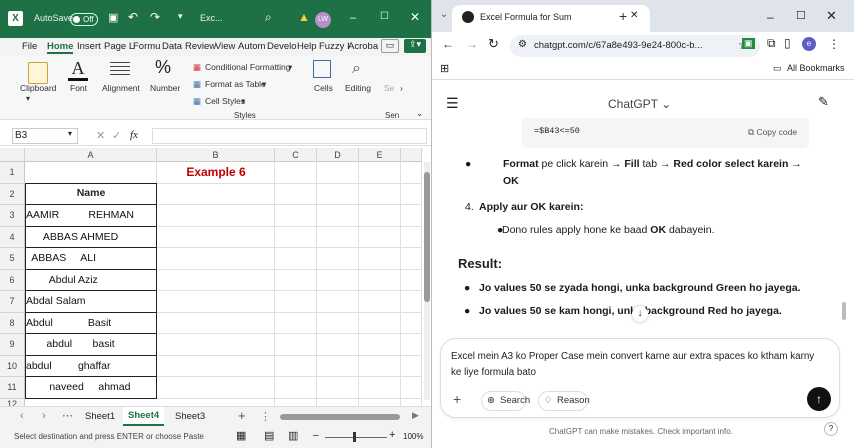  What do you see at coordinates (12, 194) in the screenshot?
I see `row-header: 2` at bounding box center [12, 194].